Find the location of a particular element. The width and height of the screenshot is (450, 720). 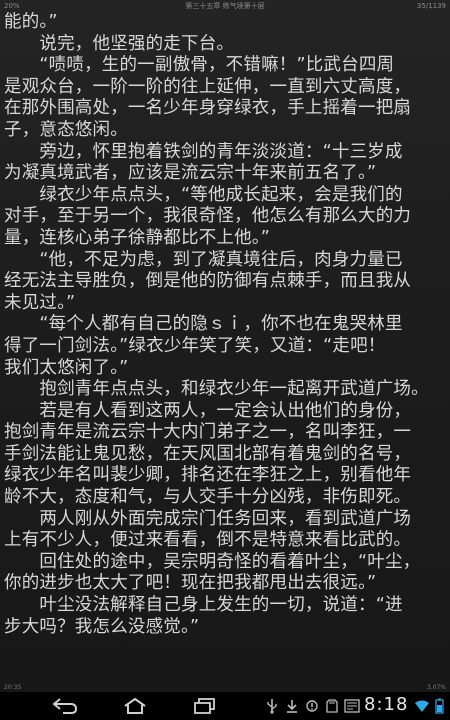

text-line: 我们太悠闲了。” is located at coordinates (66, 367).